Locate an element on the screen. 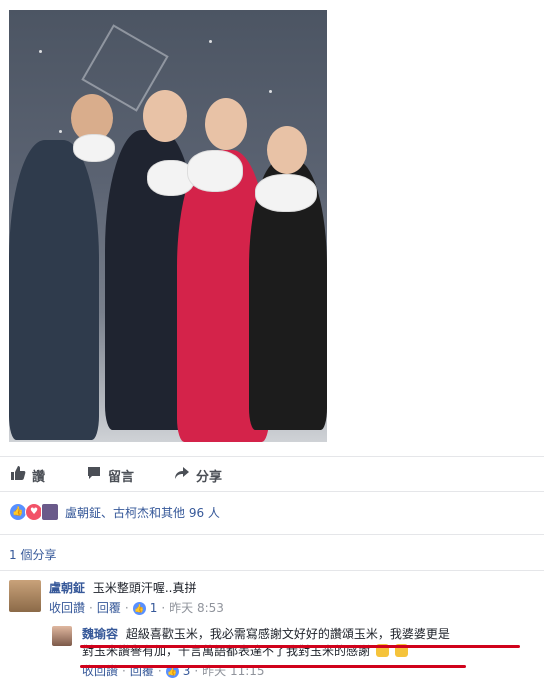  reactions-summary: 👍 ♥ 盧朝鉦、古柯杰和其他 96 人 is located at coordinates (114, 512).